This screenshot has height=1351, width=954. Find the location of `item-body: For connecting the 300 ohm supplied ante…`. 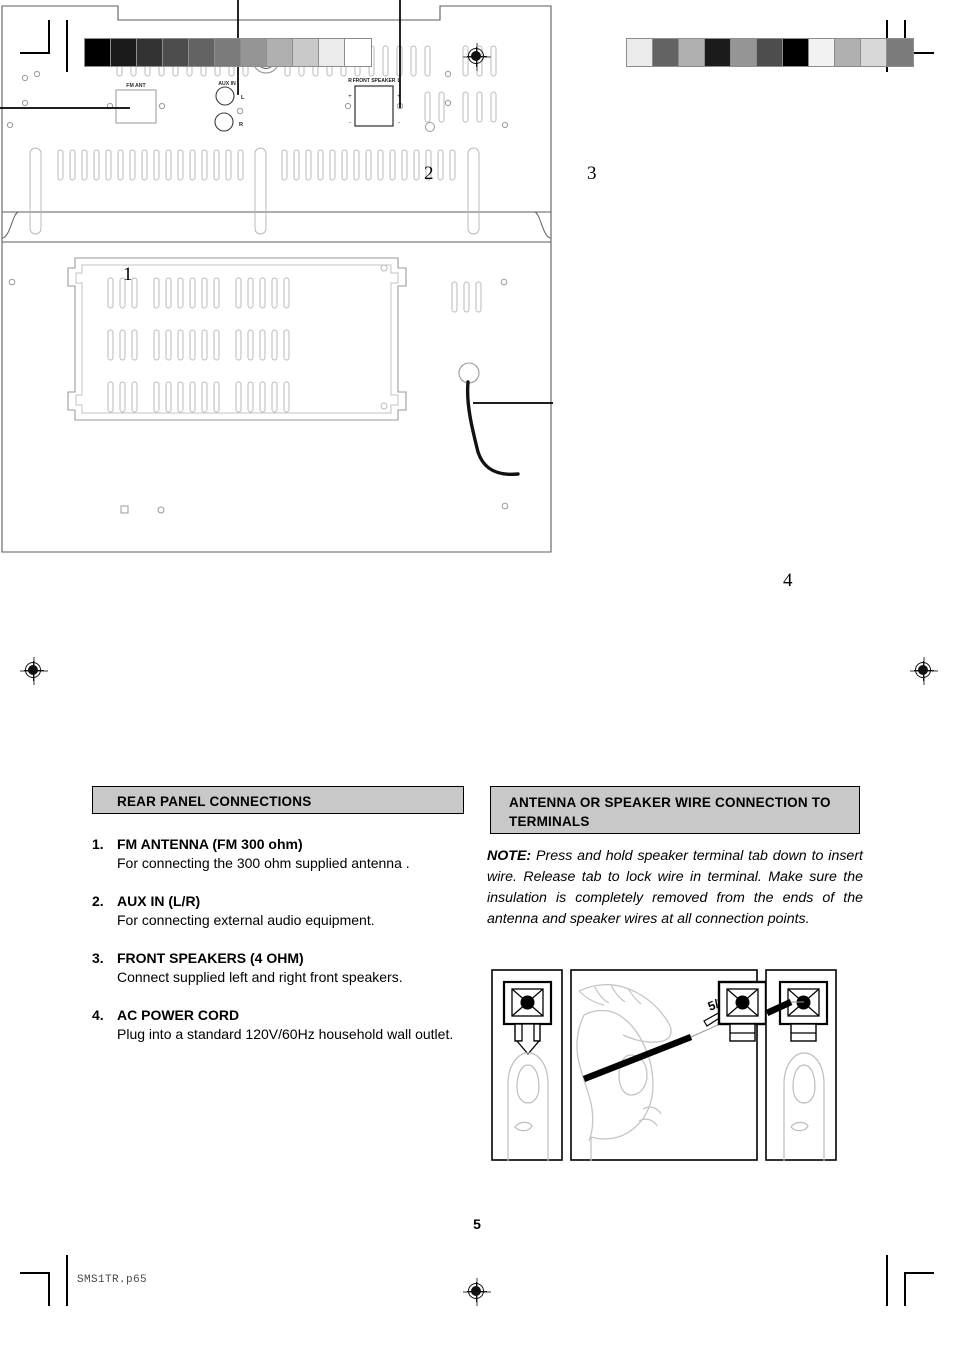

item-body: For connecting the 300 ohm supplied ante… is located at coordinates (263, 862).